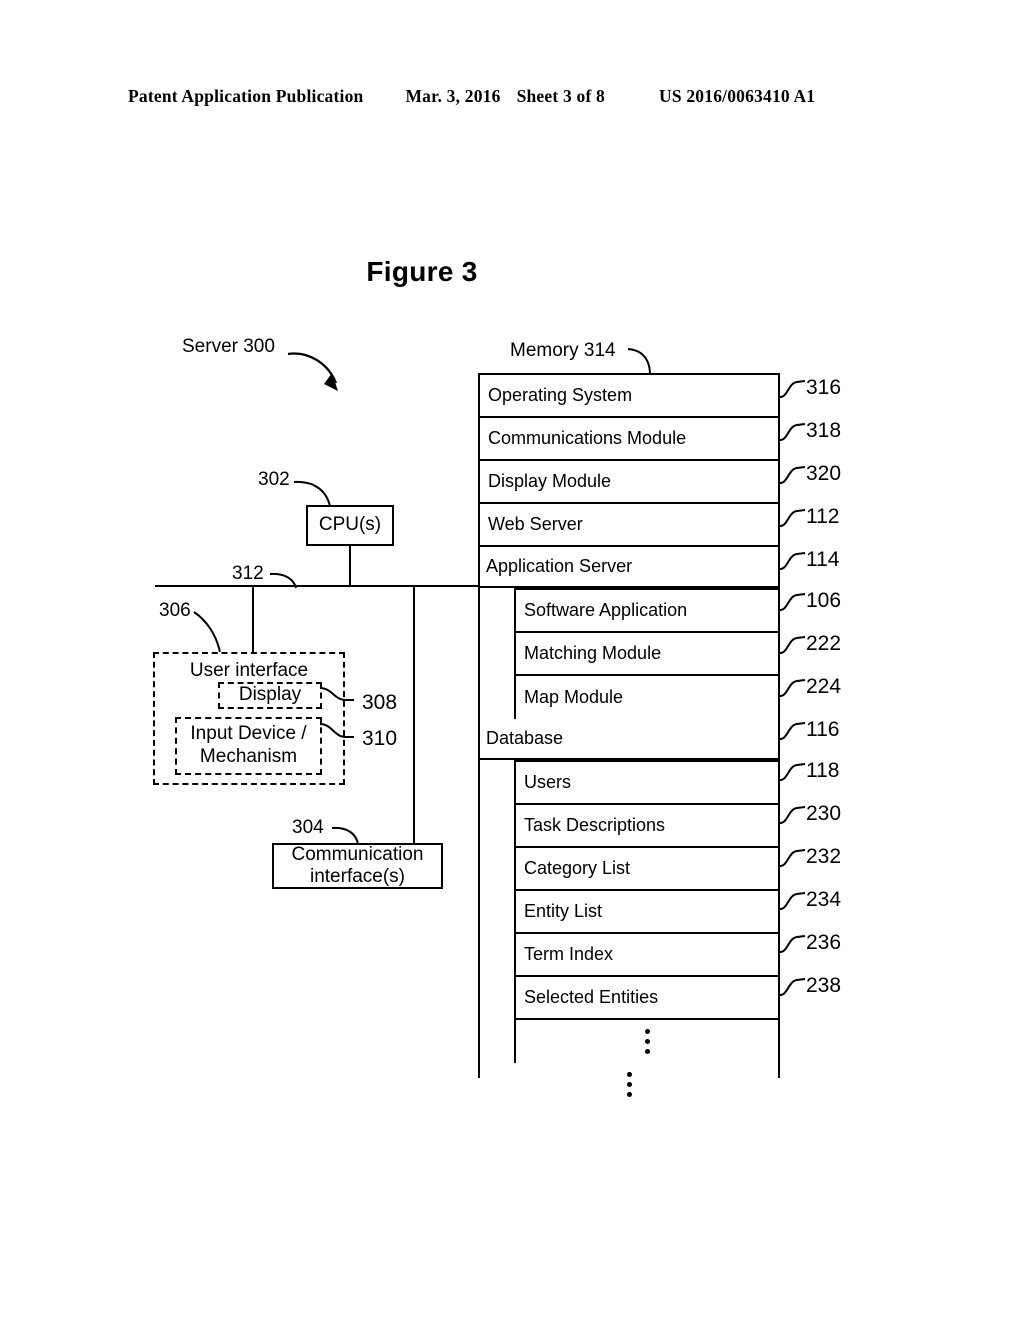 The height and width of the screenshot is (1320, 1024). I want to click on input-device-ref-label: 310, so click(380, 738).